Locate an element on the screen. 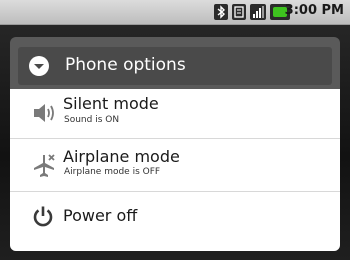  power-icon is located at coordinates (43, 216).